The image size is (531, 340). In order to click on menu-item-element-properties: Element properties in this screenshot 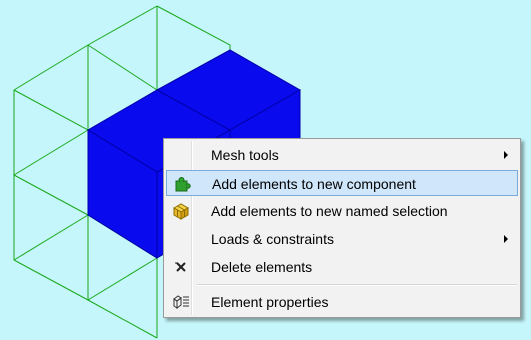, I will do `click(342, 302)`.